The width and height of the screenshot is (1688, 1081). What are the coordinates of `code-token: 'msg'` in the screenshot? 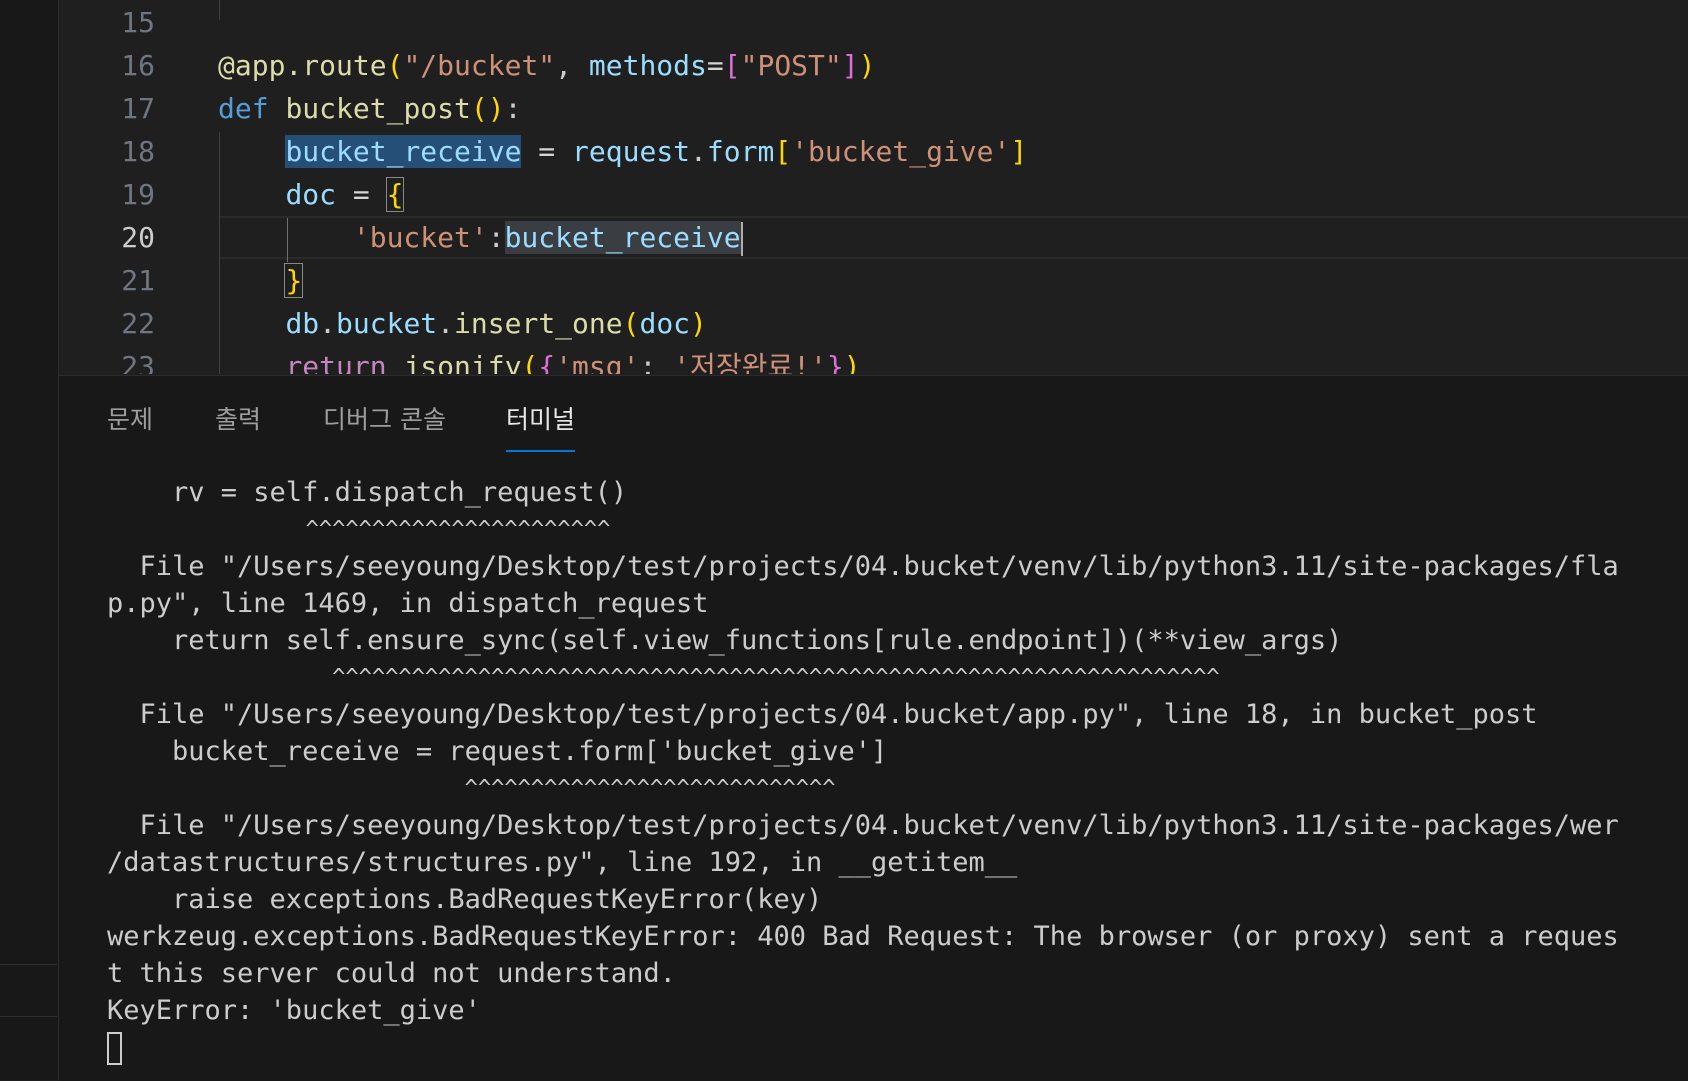 It's located at (597, 362).